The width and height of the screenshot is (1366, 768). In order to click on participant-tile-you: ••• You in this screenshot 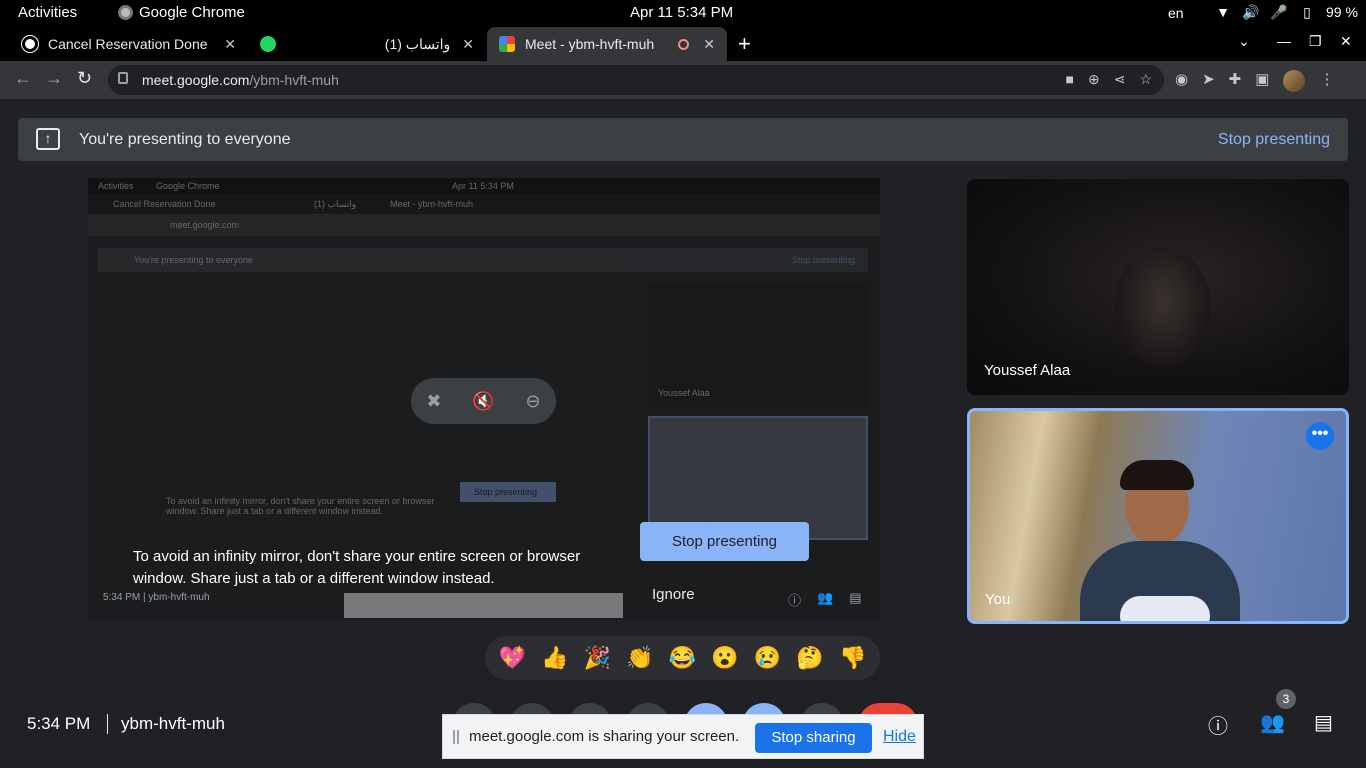, I will do `click(1158, 516)`.